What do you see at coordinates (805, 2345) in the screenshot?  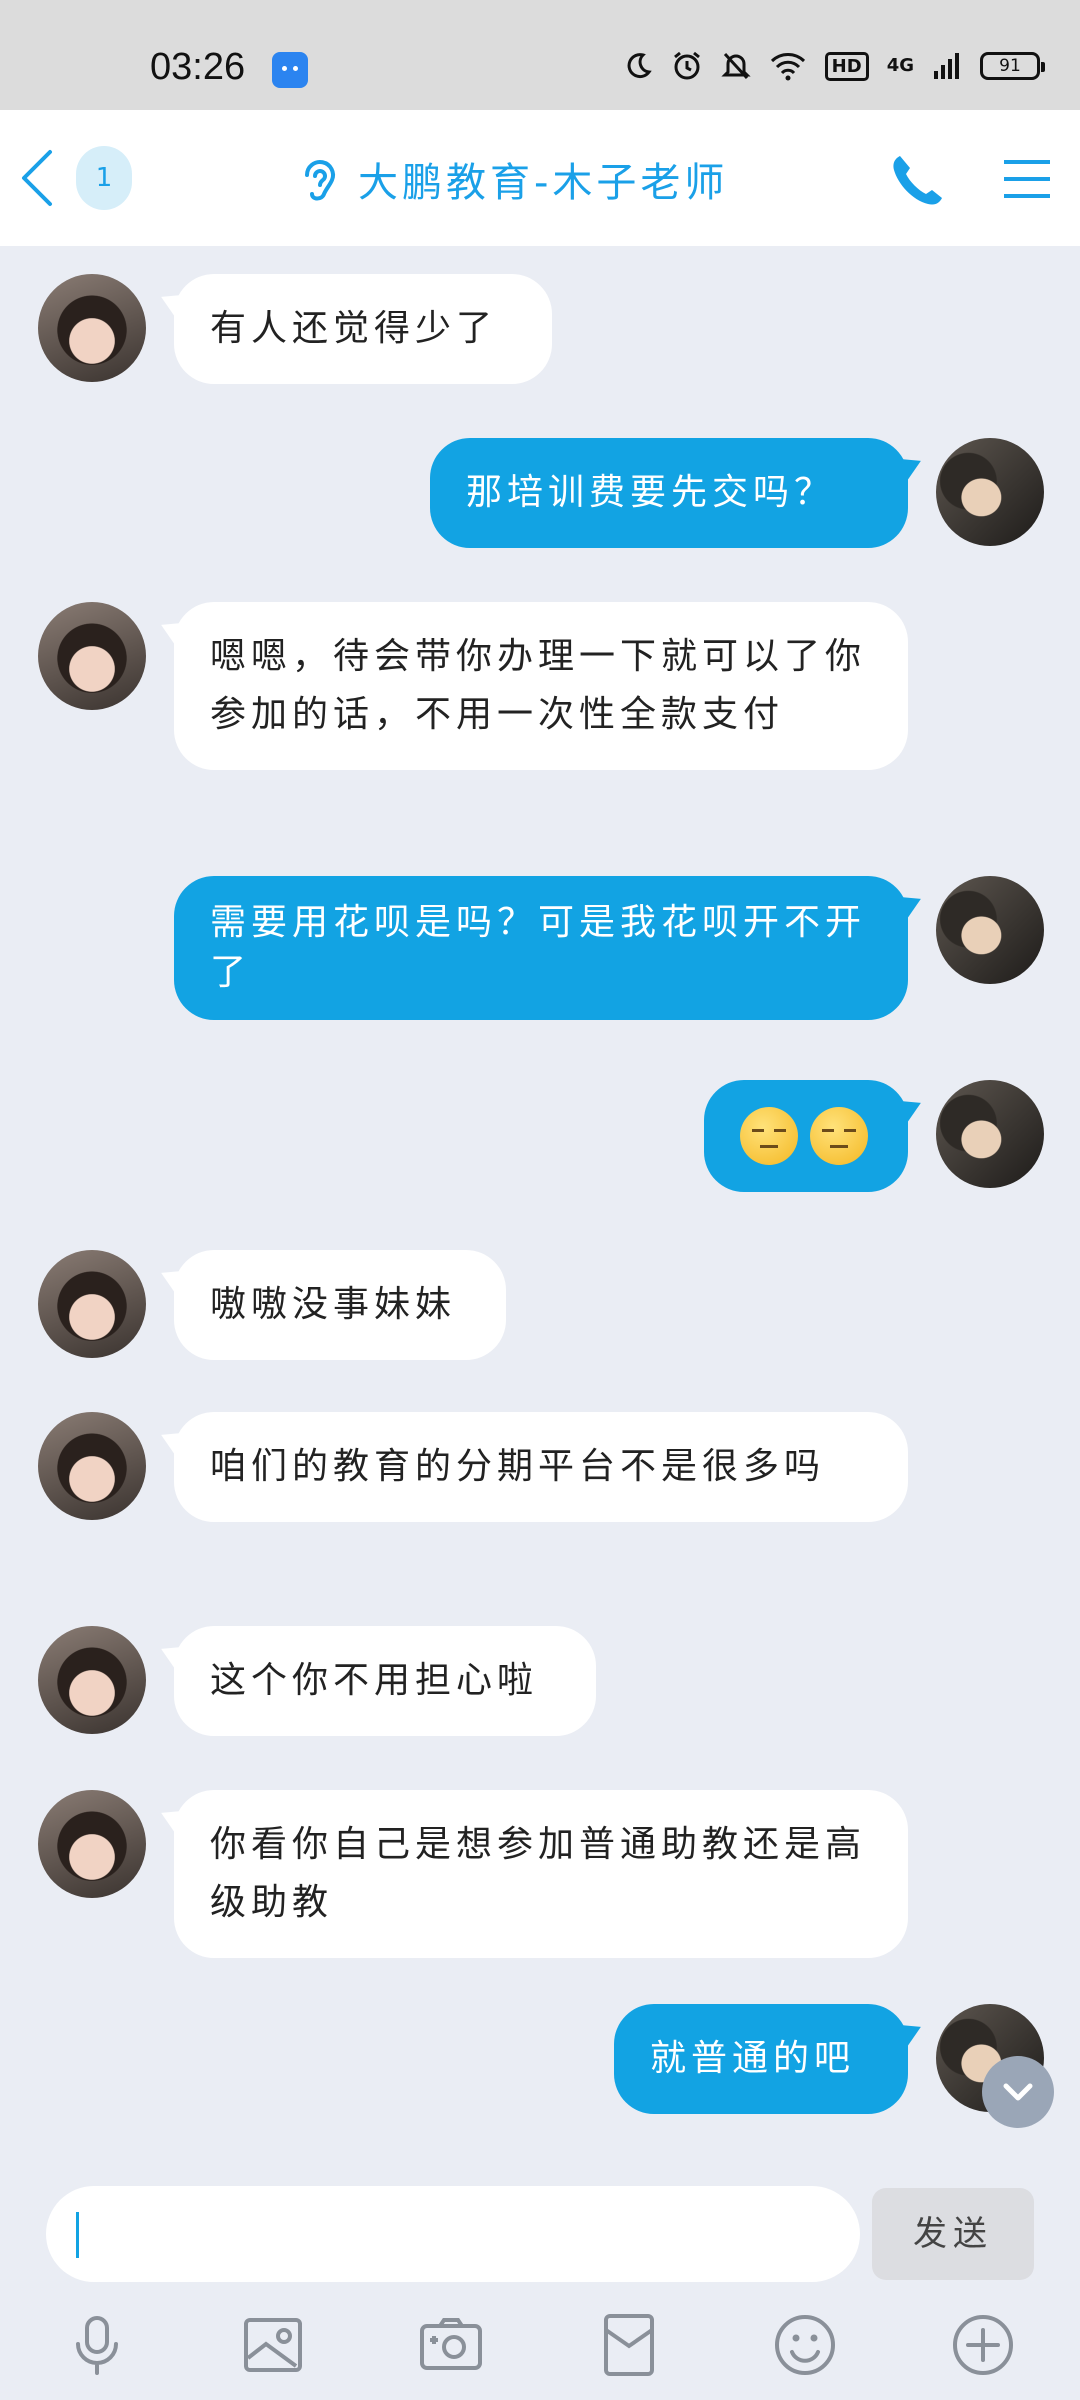 I see `smiley-icon` at bounding box center [805, 2345].